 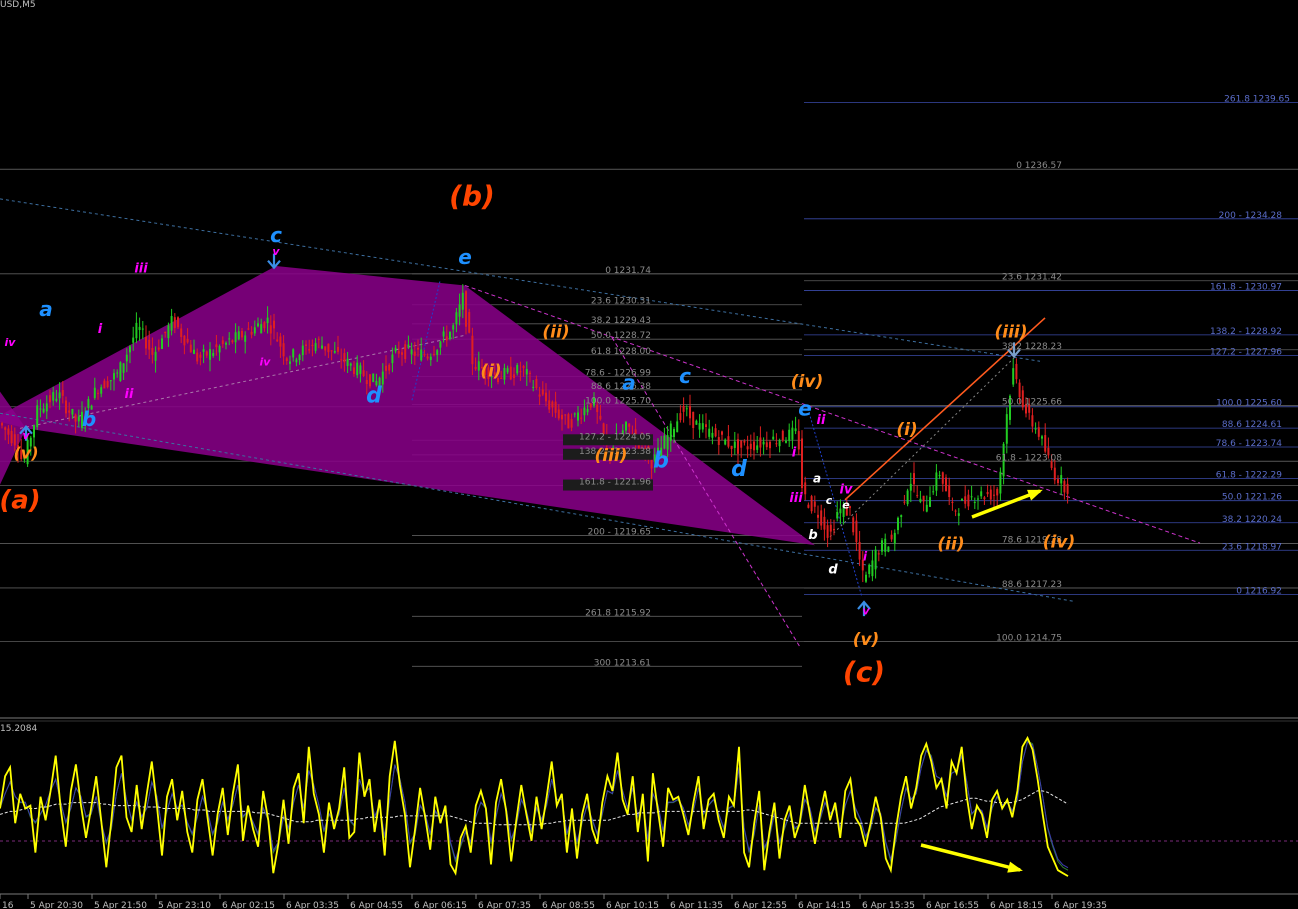 I want to click on symbol-title: USD,M5, so click(x=18, y=5).